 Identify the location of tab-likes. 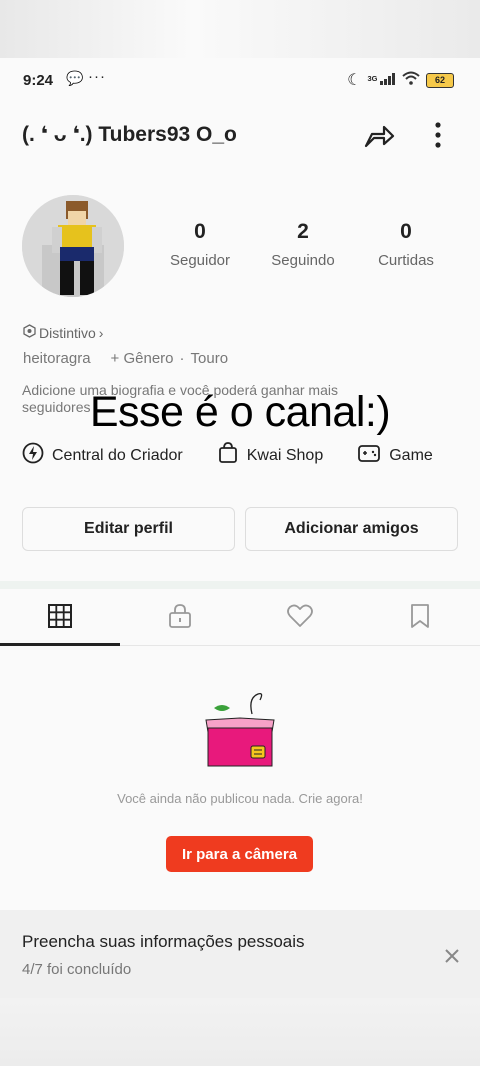
(300, 618).